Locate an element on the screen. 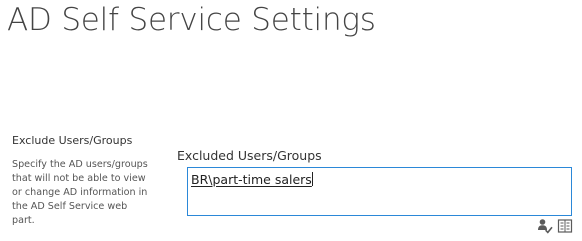 The width and height of the screenshot is (582, 241). address-book-icon is located at coordinates (565, 226).